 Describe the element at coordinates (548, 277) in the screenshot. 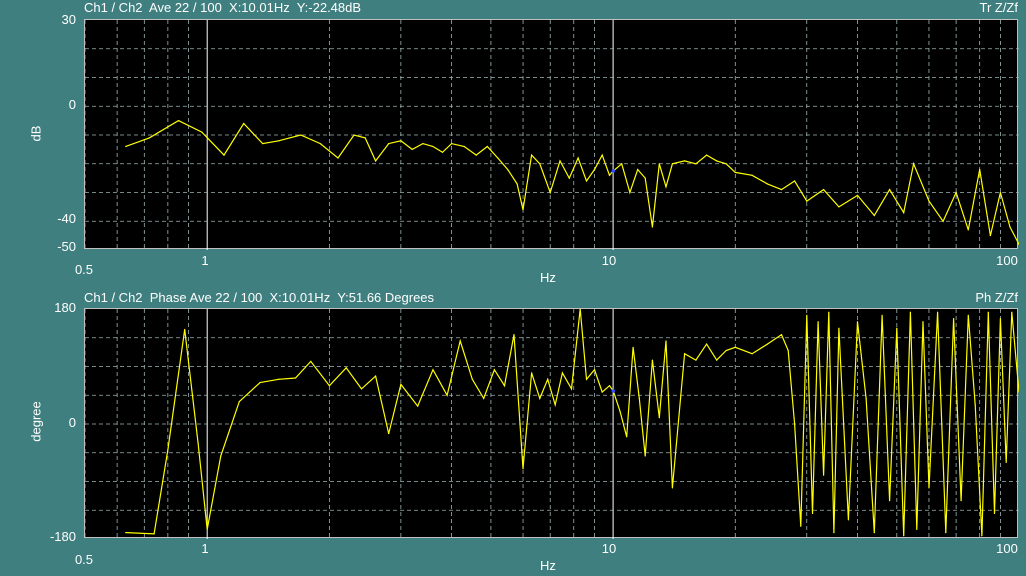

I see `magnitude-x-axis-label: Hz` at that location.